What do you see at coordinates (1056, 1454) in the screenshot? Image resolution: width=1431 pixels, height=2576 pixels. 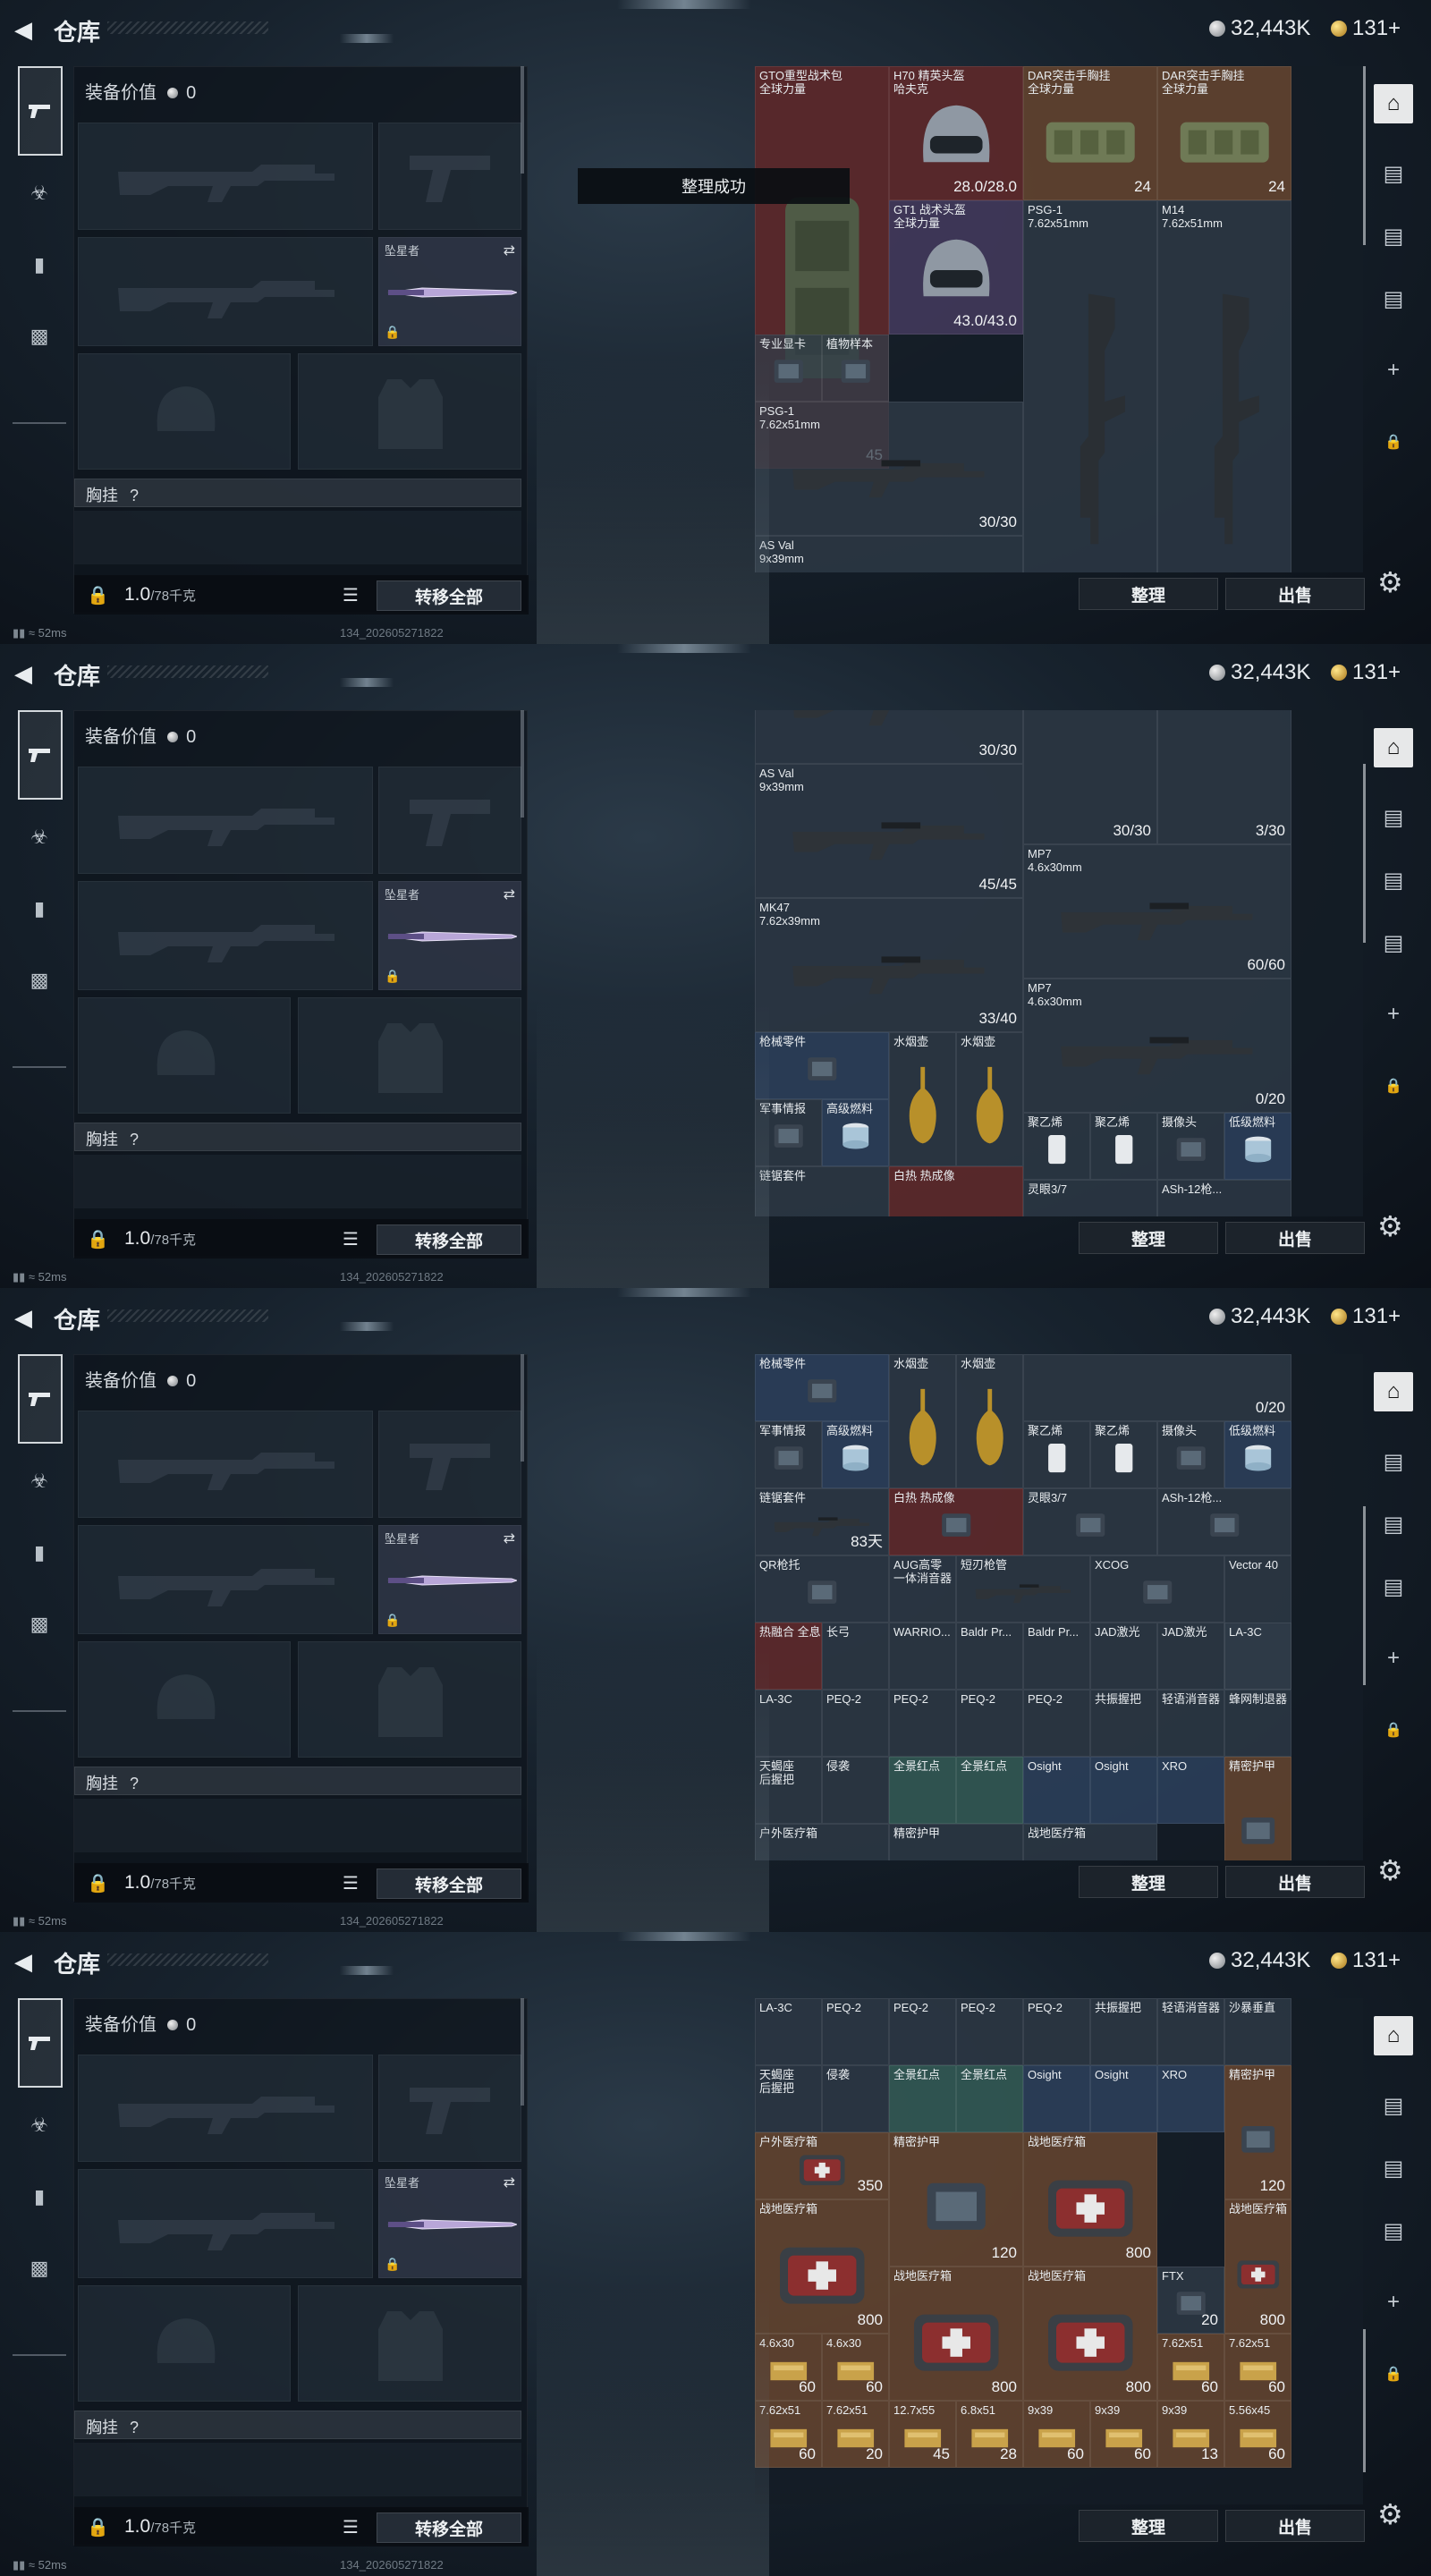 I see `inventory-item: 聚乙烯` at bounding box center [1056, 1454].